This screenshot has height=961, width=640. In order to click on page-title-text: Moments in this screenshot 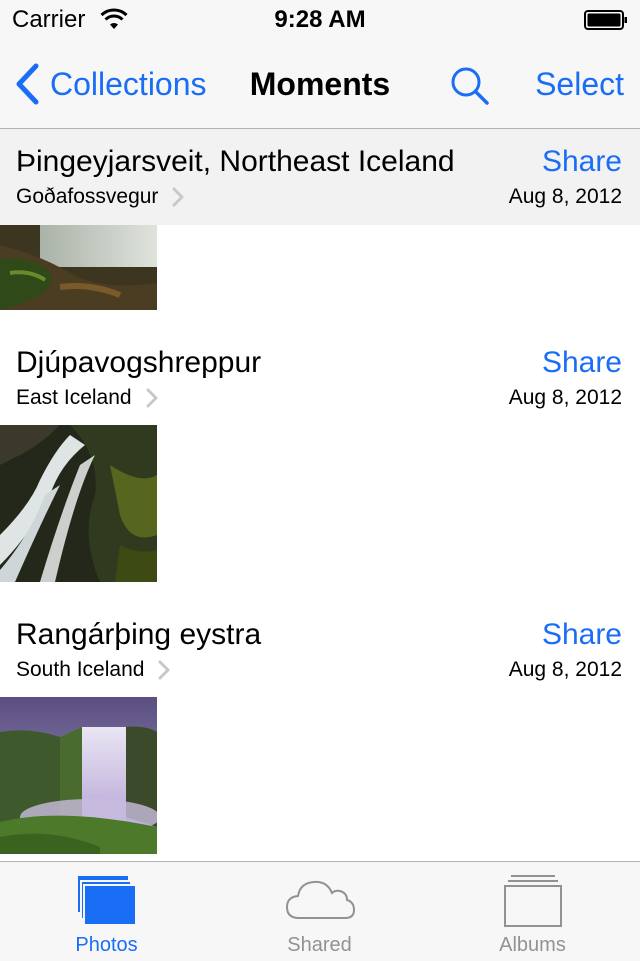, I will do `click(320, 84)`.